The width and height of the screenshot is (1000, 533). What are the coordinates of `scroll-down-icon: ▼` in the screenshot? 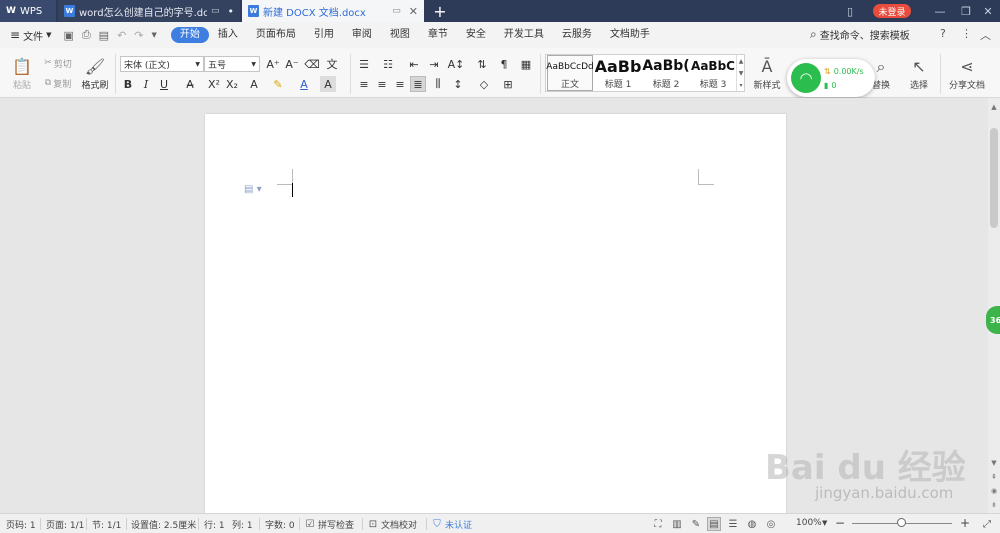 It's located at (994, 463).